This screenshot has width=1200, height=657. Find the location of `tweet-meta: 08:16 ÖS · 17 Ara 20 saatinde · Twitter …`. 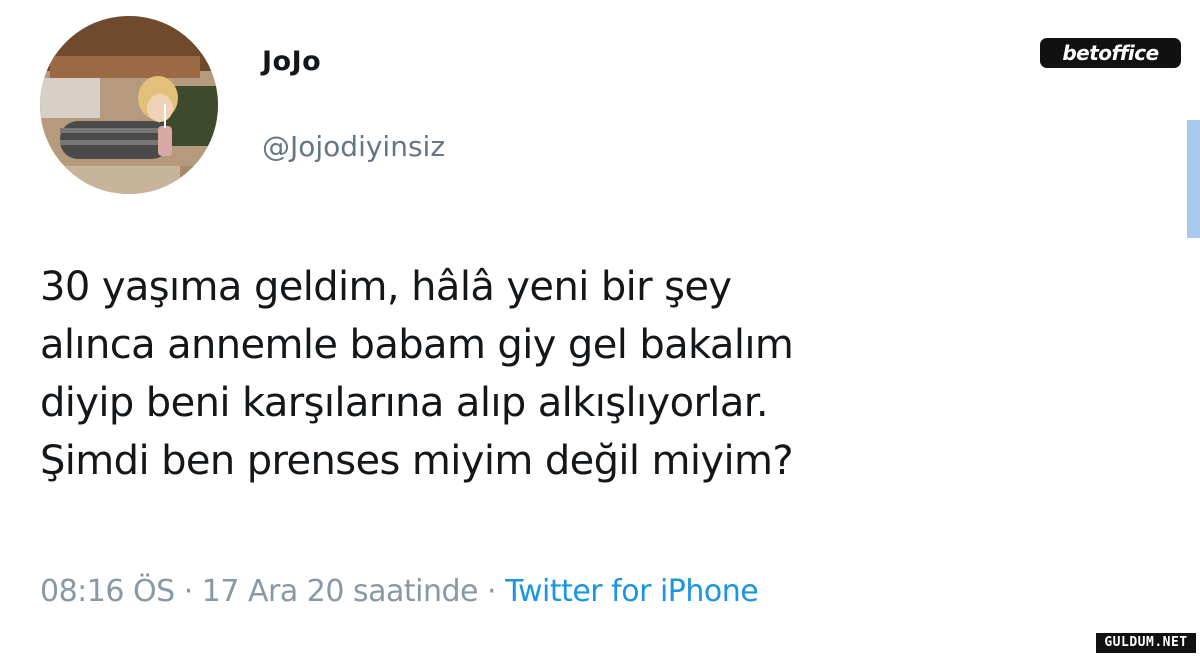

tweet-meta: 08:16 ÖS · 17 Ara 20 saatinde · Twitter … is located at coordinates (399, 591).